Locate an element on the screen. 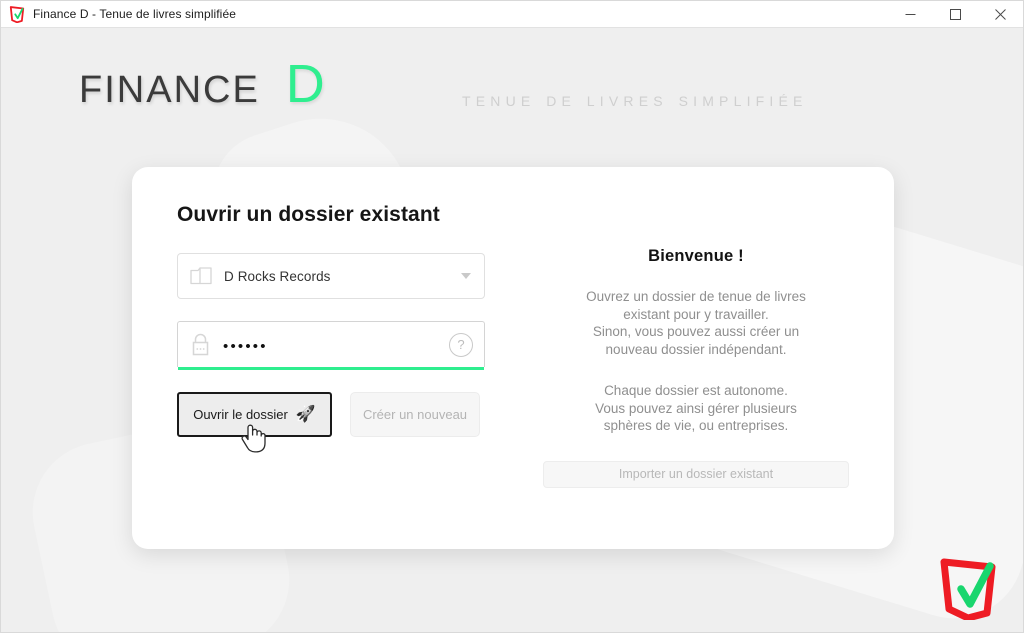 This screenshot has width=1024, height=633. welcome-line: nouveau dossier indépendant. is located at coordinates (696, 349).